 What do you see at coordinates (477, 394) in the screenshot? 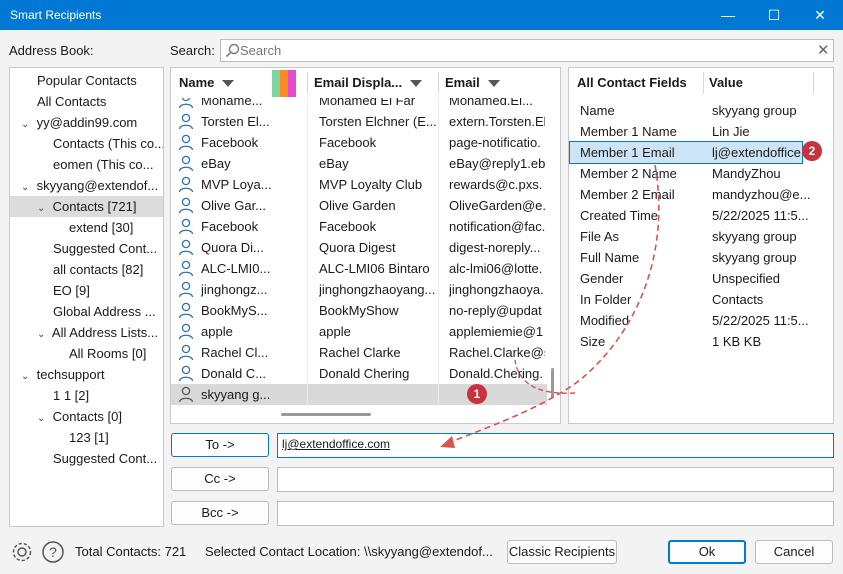
I see `step-badge-1: 1` at bounding box center [477, 394].